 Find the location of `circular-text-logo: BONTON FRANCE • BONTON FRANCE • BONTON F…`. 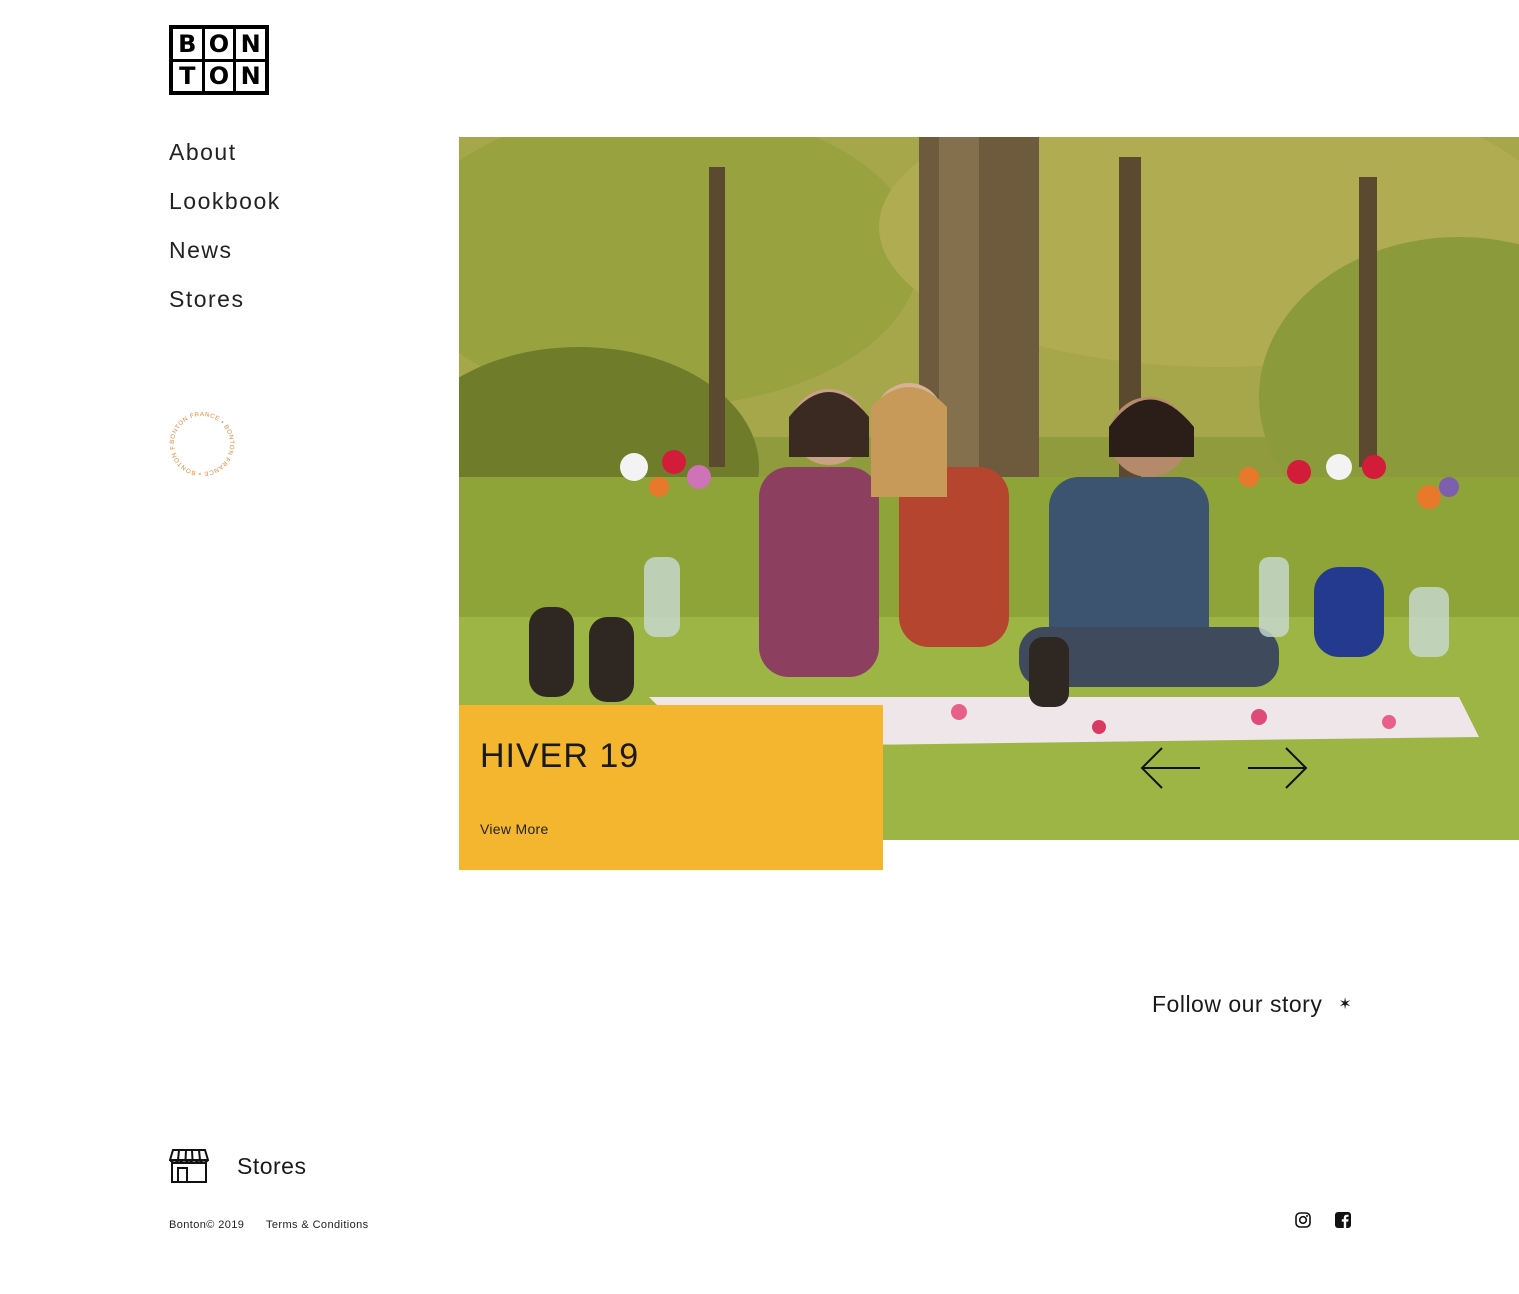

circular-text-logo: BONTON FRANCE • BONTON FRANCE • BONTON F… is located at coordinates (199, 440).